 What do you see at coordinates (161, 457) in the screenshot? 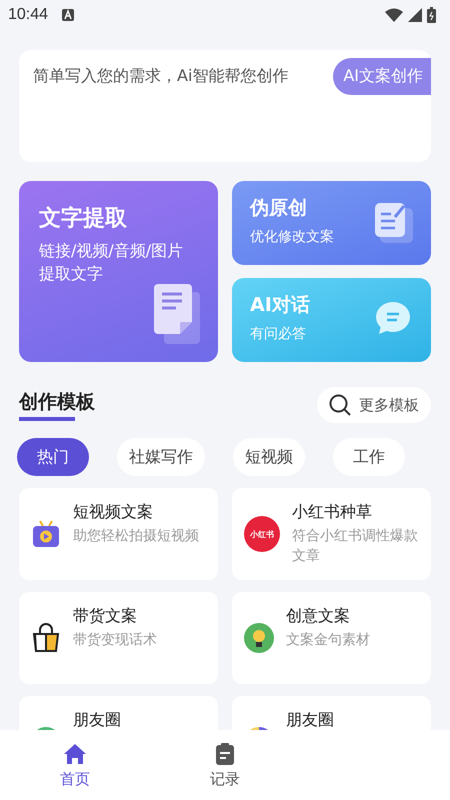
I see `category-tab: 社媒写作` at bounding box center [161, 457].